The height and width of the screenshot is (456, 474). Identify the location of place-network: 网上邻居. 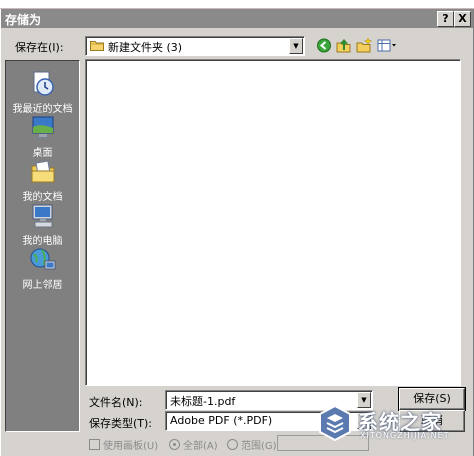
(42, 268).